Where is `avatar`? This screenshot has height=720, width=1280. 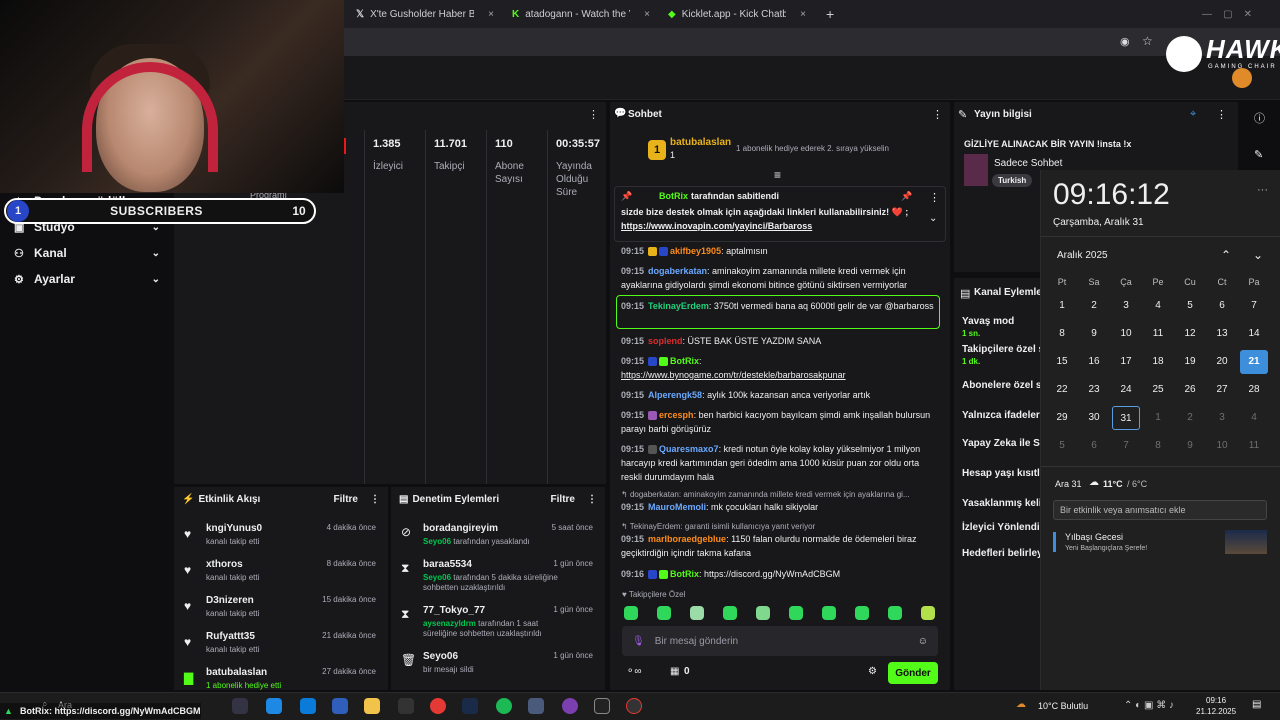
avatar is located at coordinates (1242, 78).